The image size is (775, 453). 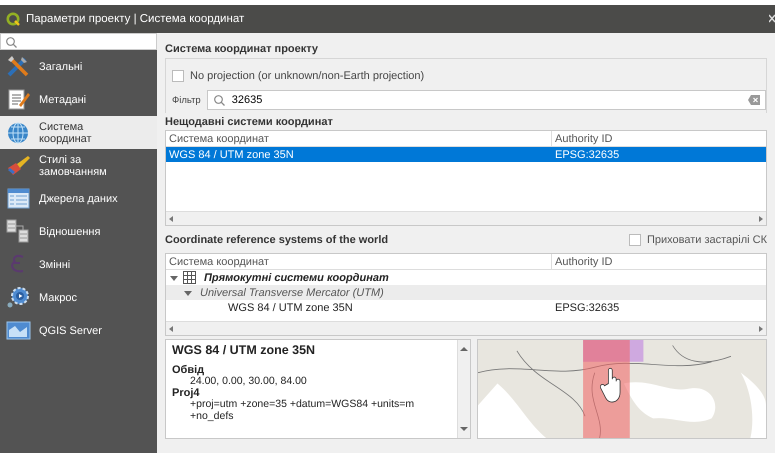 What do you see at coordinates (249, 382) in the screenshot?
I see `info-text: 24.00, 0.00, 30.00, 84.00` at bounding box center [249, 382].